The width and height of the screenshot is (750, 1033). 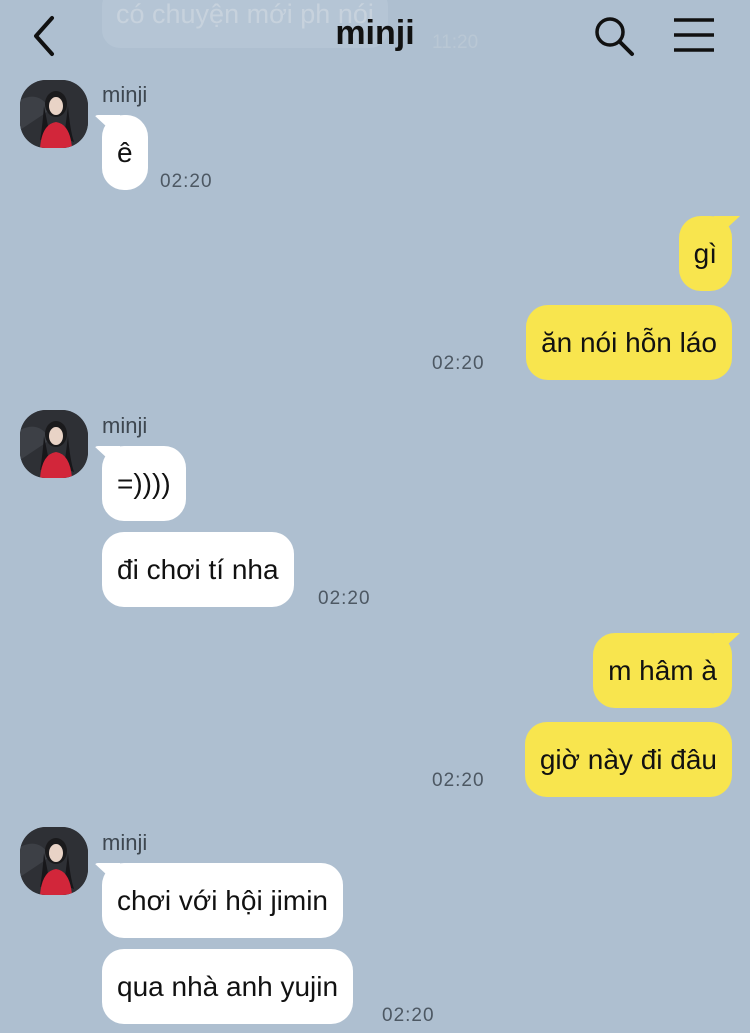 What do you see at coordinates (222, 900) in the screenshot?
I see `incoming-message-bubble: chơi với hội jimin` at bounding box center [222, 900].